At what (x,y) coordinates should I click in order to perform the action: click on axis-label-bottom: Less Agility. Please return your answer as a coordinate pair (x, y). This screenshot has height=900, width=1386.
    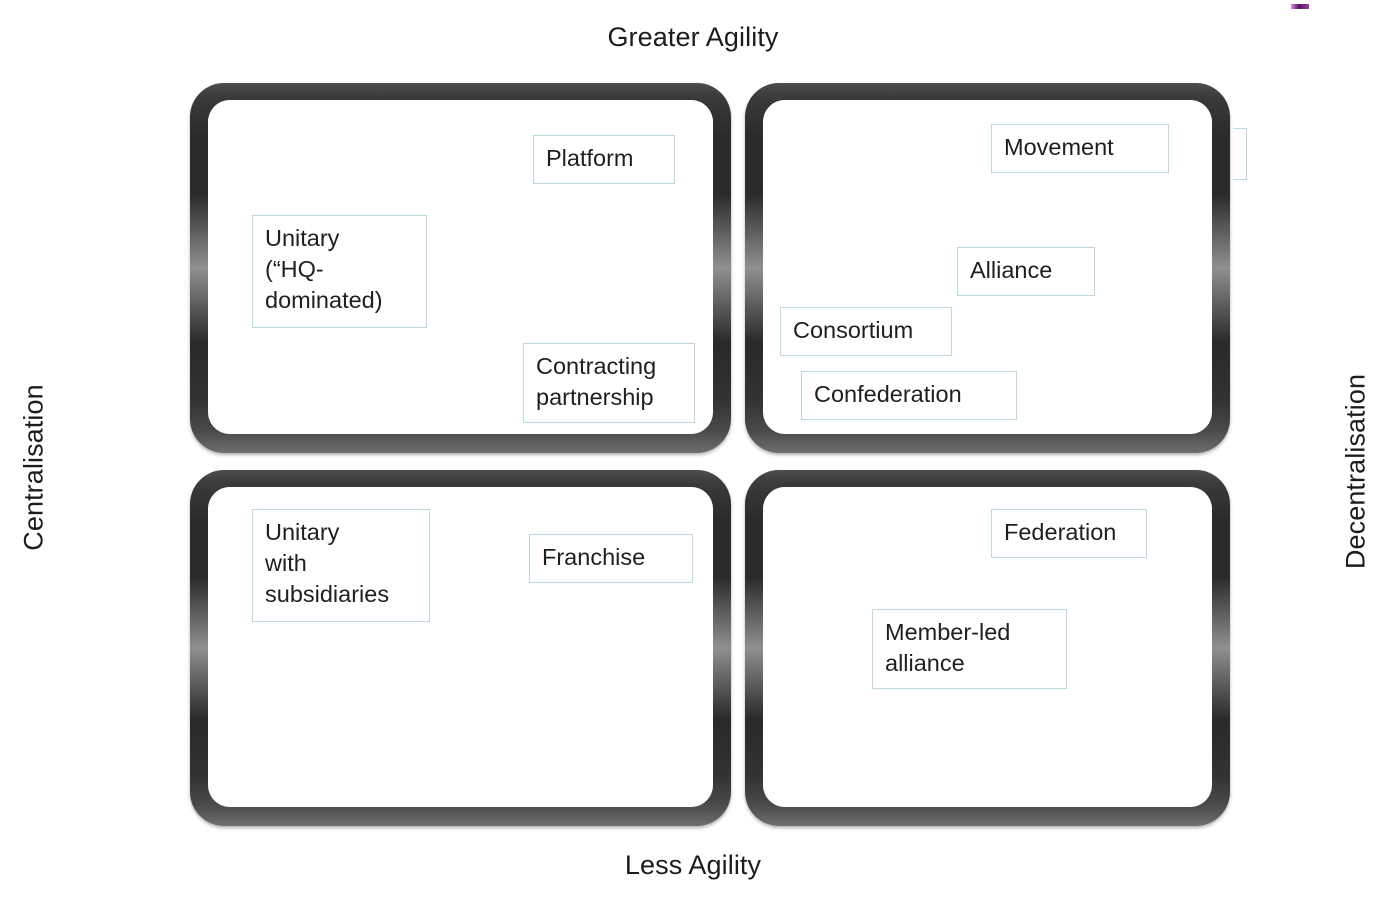
    Looking at the image, I should click on (693, 865).